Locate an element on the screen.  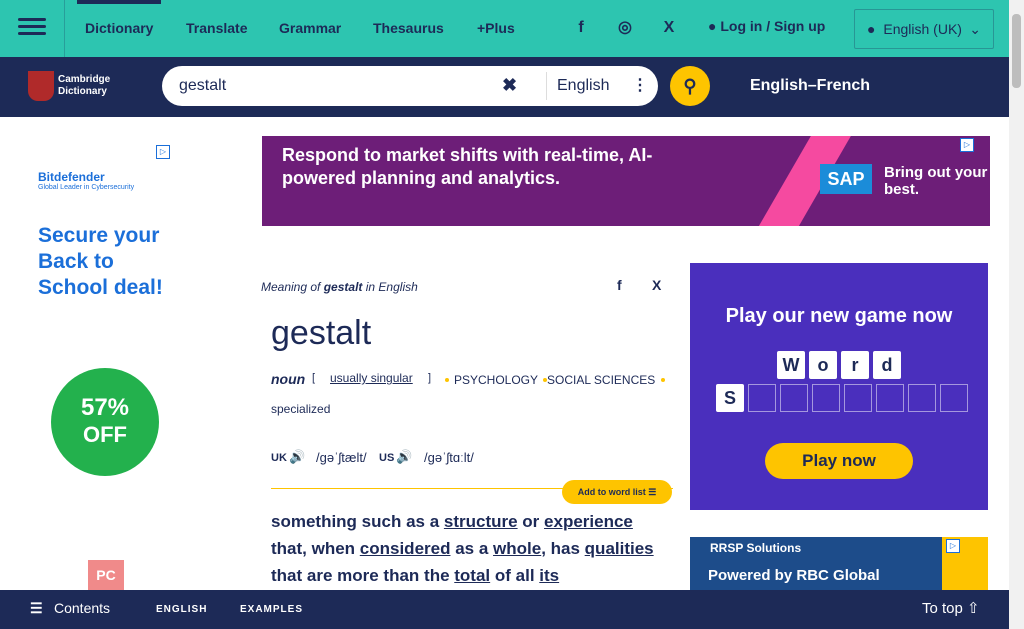
pc-badge: PC is located at coordinates (106, 575).